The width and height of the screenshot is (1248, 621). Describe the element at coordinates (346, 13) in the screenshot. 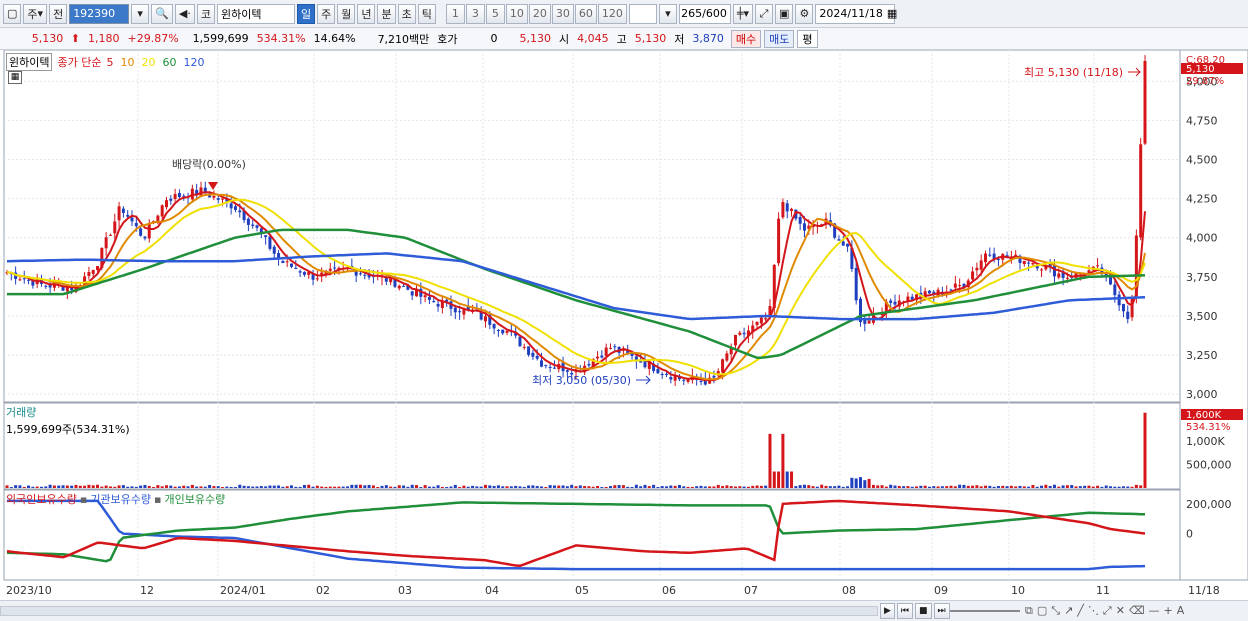

I see `period-tab-2: 월` at that location.